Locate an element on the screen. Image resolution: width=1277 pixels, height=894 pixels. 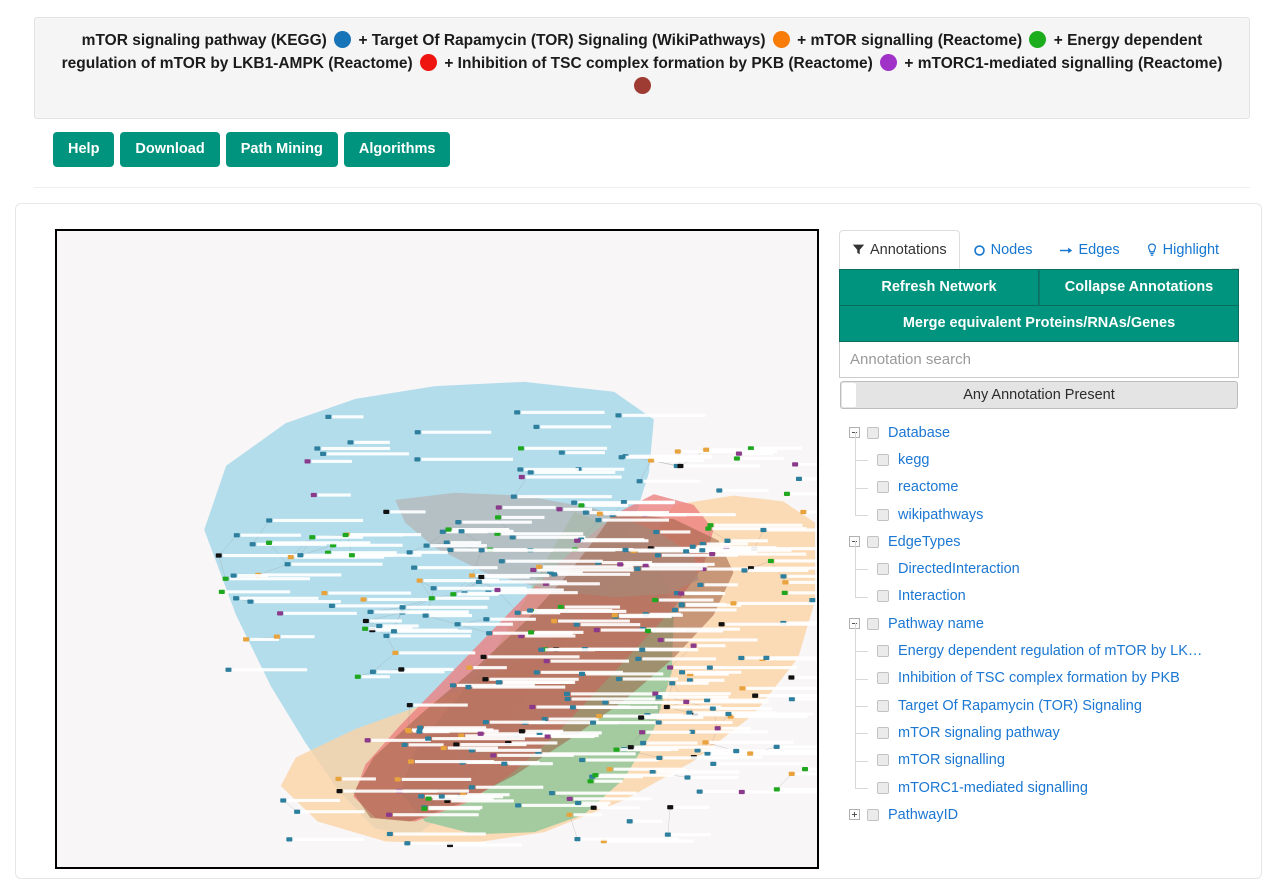
tab-nodes: Nodes is located at coordinates (1002, 249).